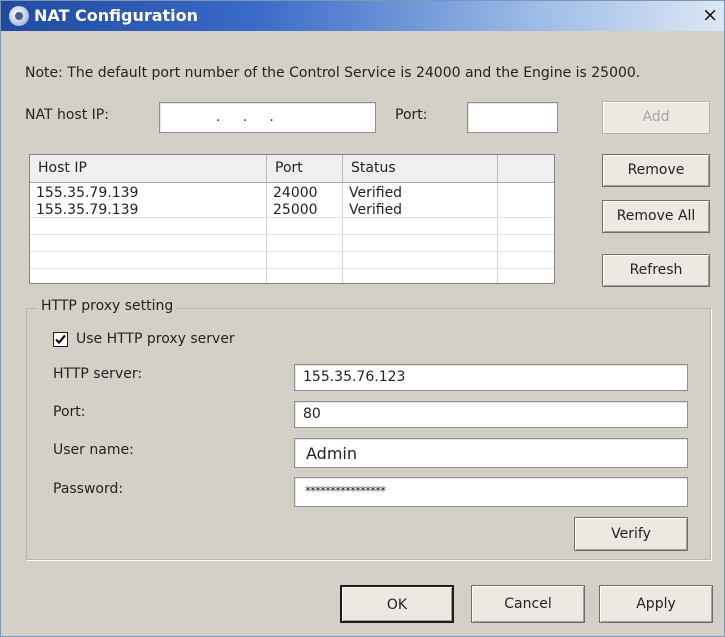 This screenshot has height=637, width=725. I want to click on nat-host-ip-label: NAT host IP:, so click(67, 115).